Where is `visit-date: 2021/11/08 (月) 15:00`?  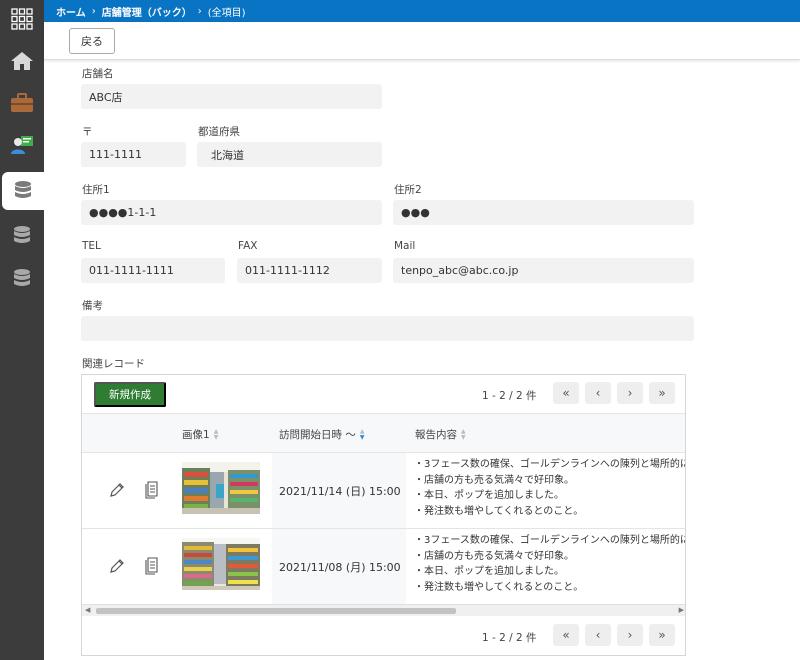
visit-date: 2021/11/08 (月) 15:00 is located at coordinates (340, 567).